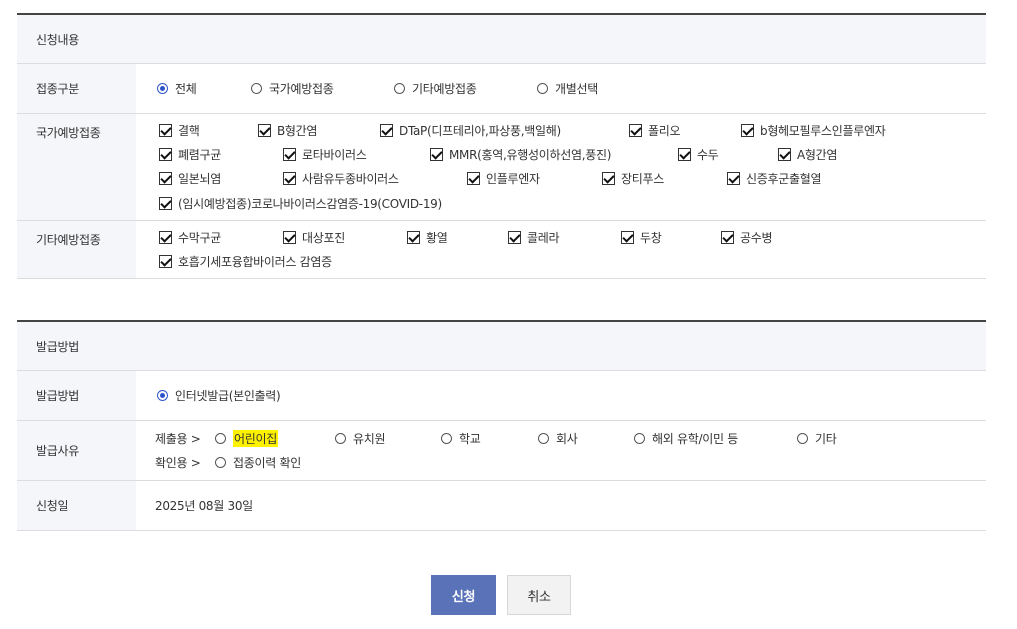  Describe the element at coordinates (178, 439) in the screenshot. I see `submit-prefix: 제출용 >` at that location.